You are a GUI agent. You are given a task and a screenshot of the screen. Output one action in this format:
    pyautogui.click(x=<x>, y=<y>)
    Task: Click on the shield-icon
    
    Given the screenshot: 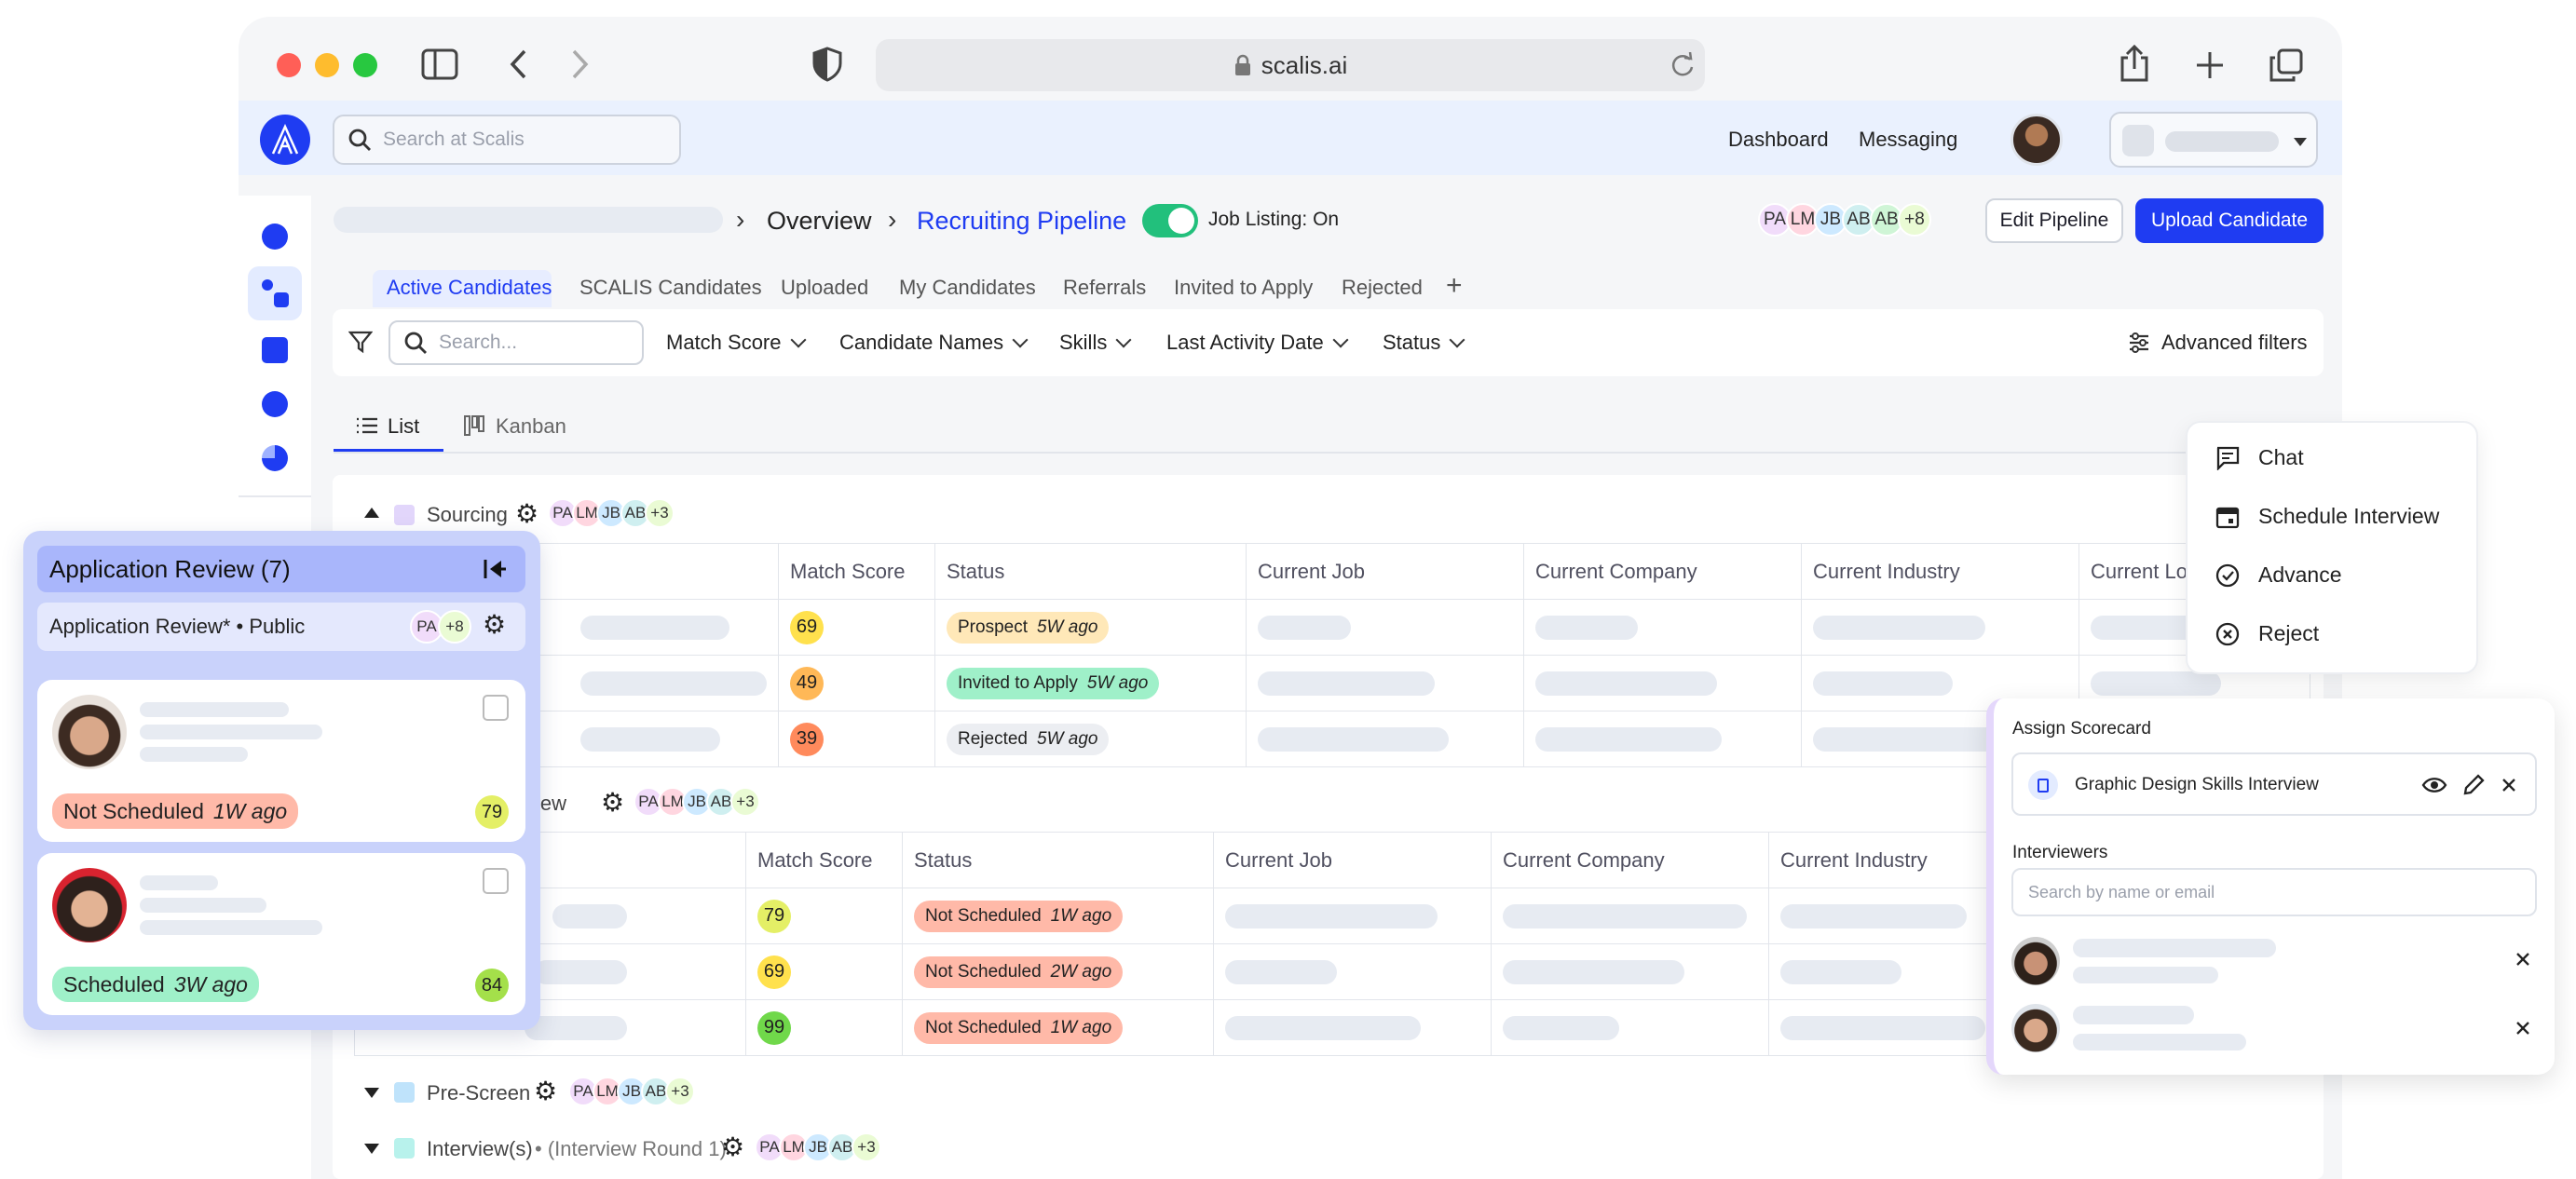 What is the action you would take?
    pyautogui.click(x=827, y=64)
    